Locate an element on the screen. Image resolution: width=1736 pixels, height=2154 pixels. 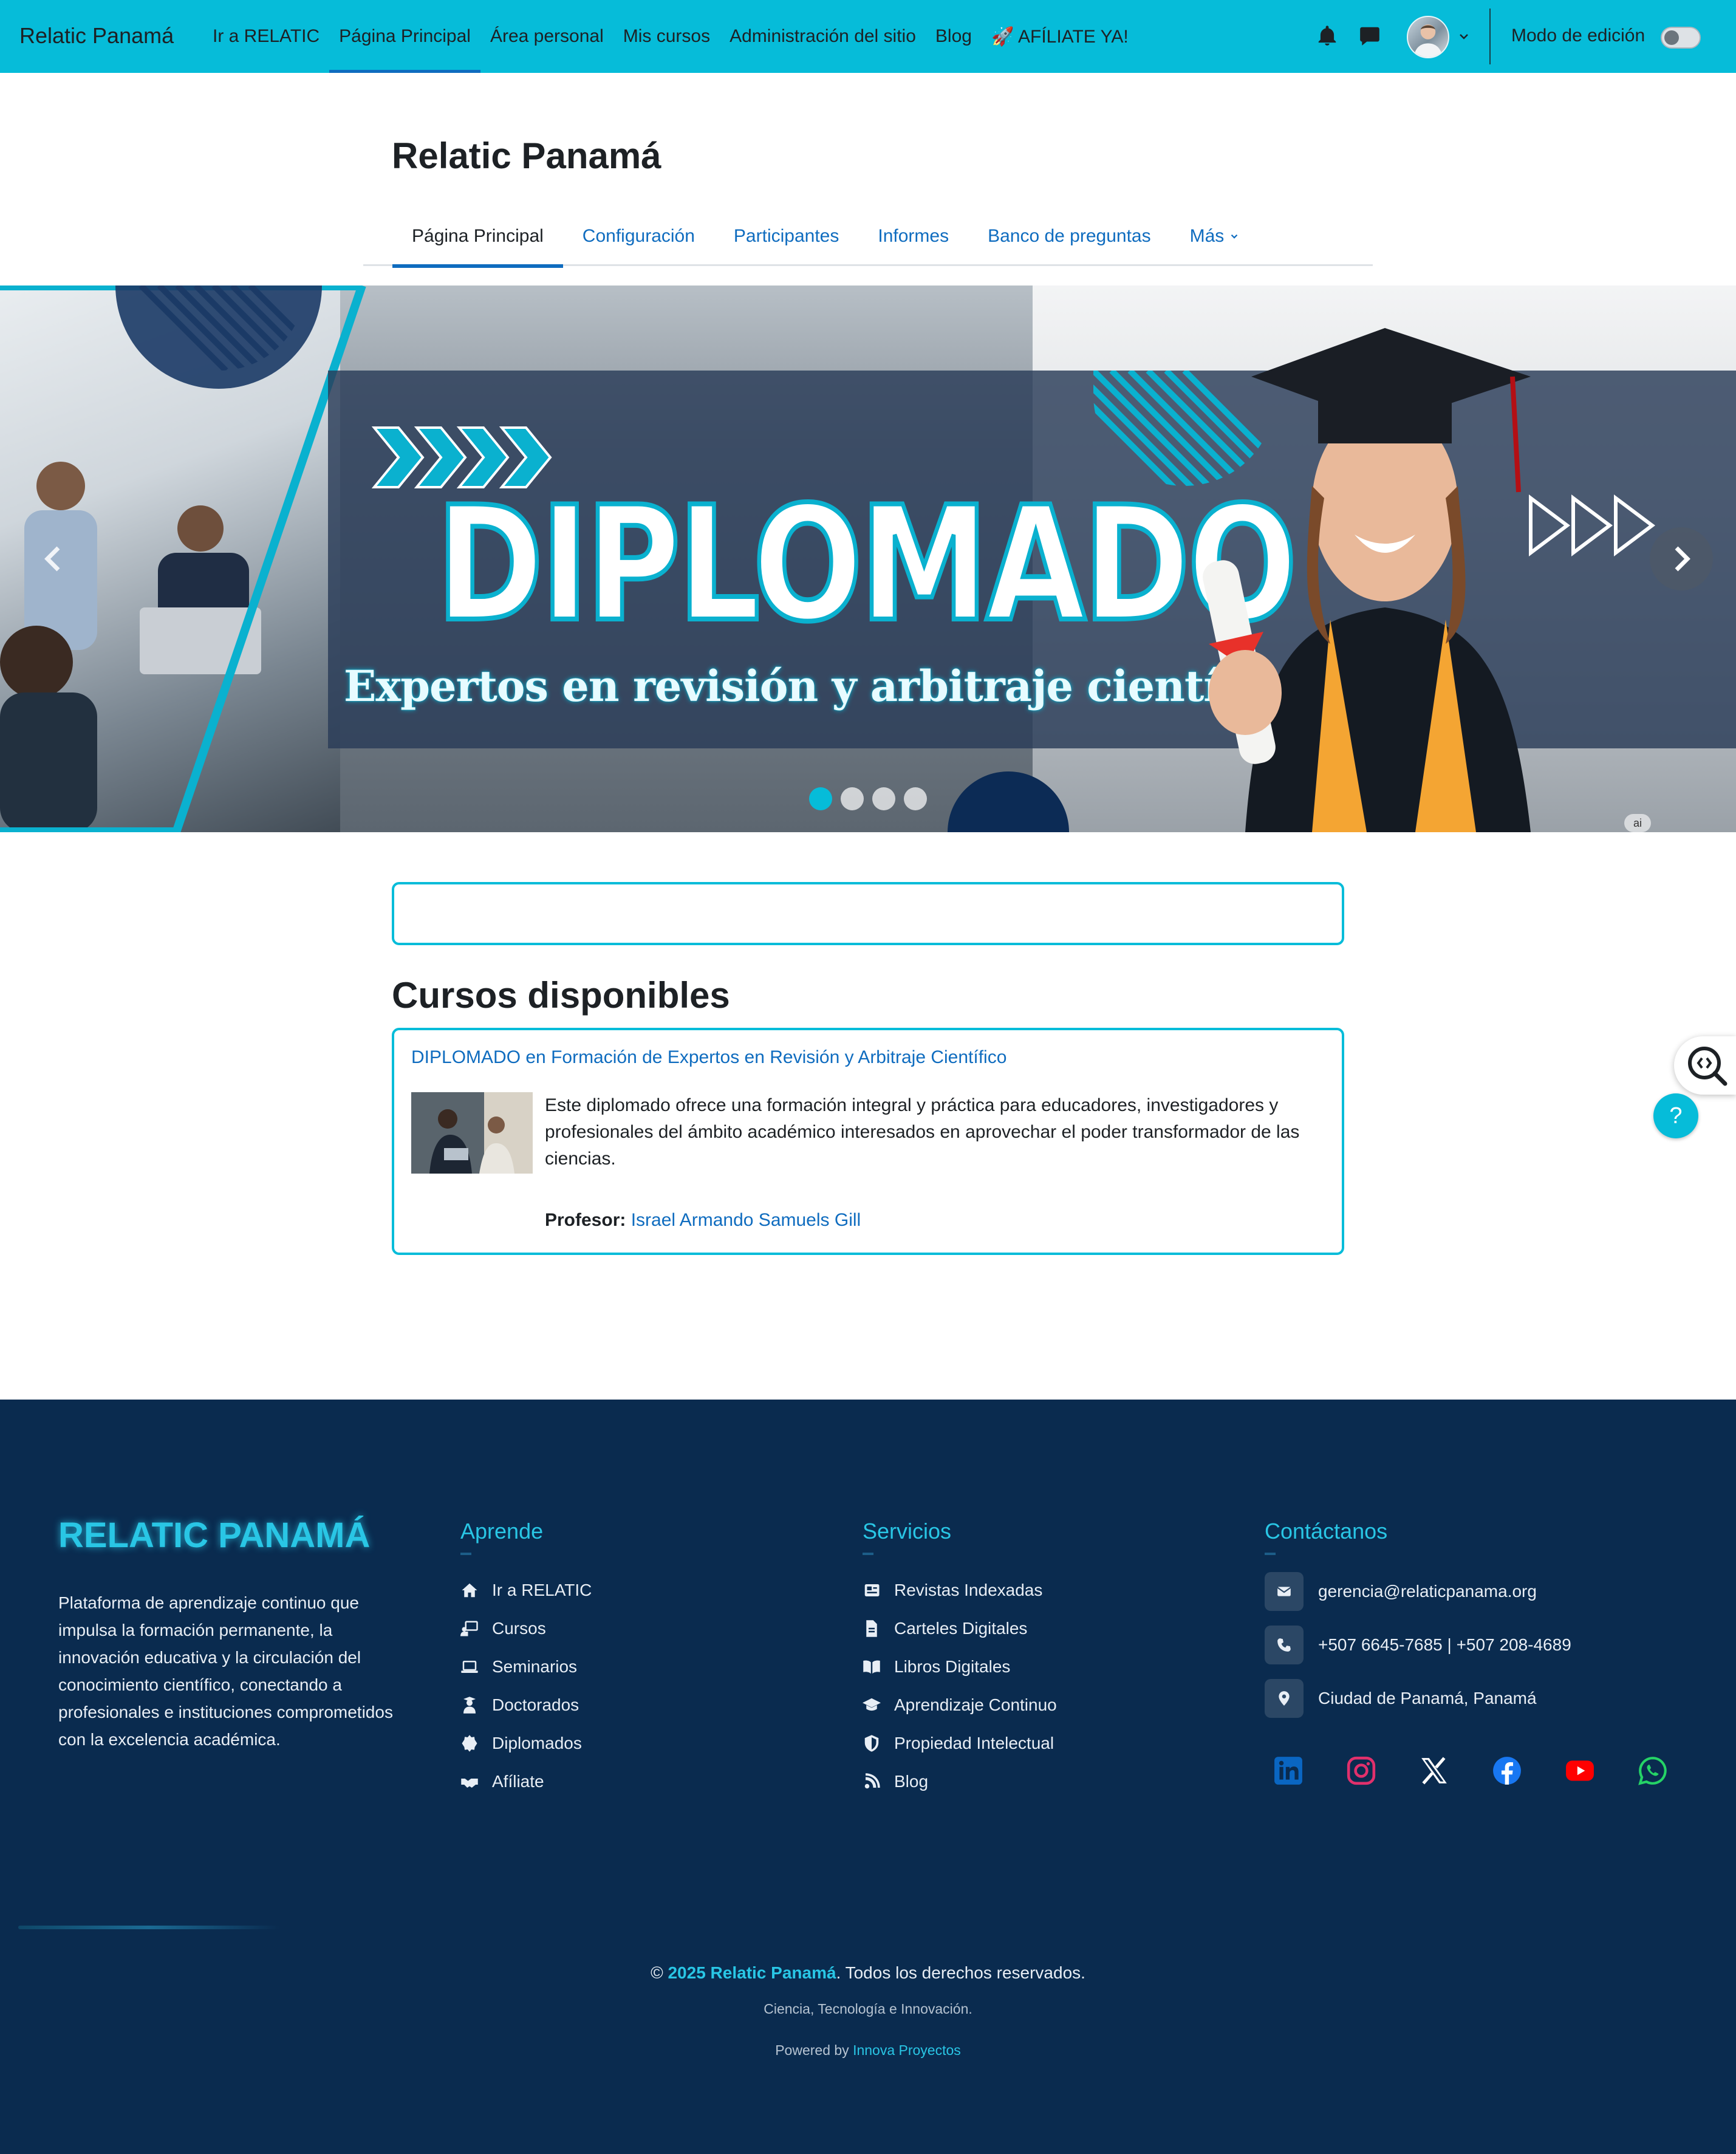
contact-phone: +507 6645-7685 | +507 208-4689 is located at coordinates (1418, 1645).